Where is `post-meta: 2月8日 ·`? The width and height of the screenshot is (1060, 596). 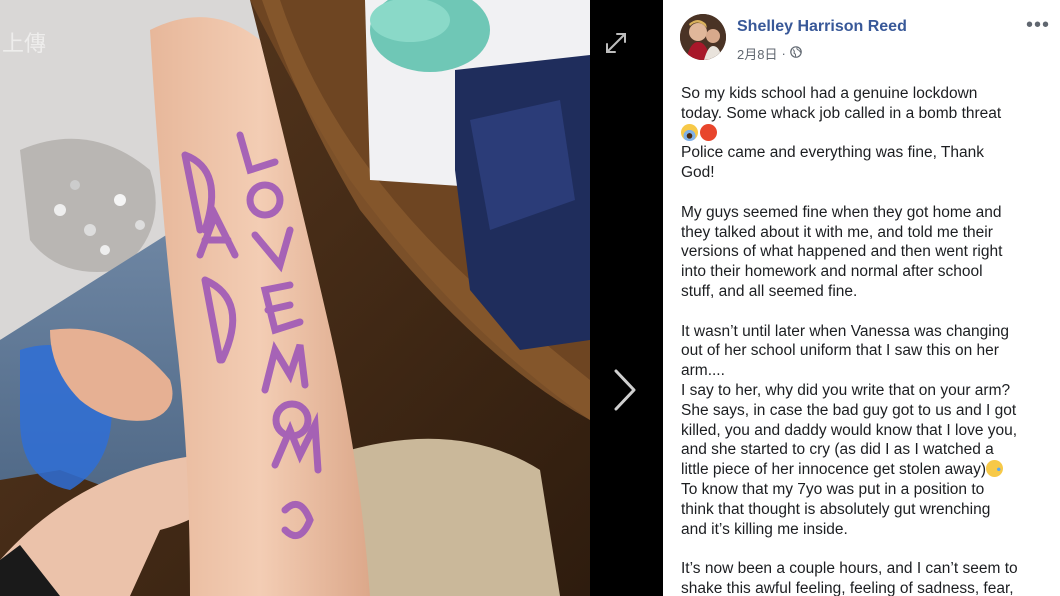 post-meta: 2月8日 · is located at coordinates (769, 53).